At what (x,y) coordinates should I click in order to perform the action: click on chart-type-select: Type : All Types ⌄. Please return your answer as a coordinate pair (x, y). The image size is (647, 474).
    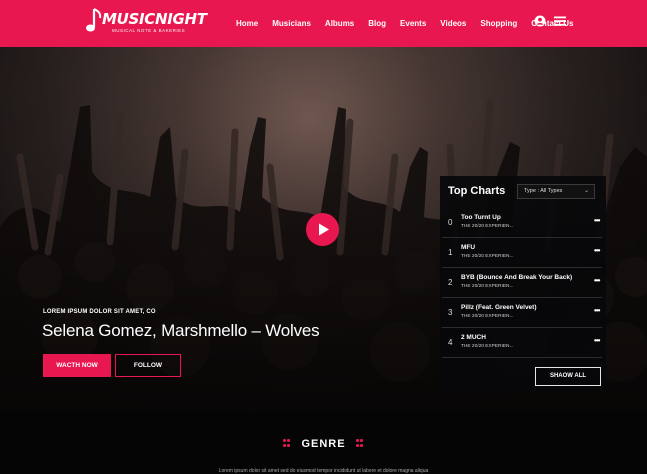
    Looking at the image, I should click on (556, 191).